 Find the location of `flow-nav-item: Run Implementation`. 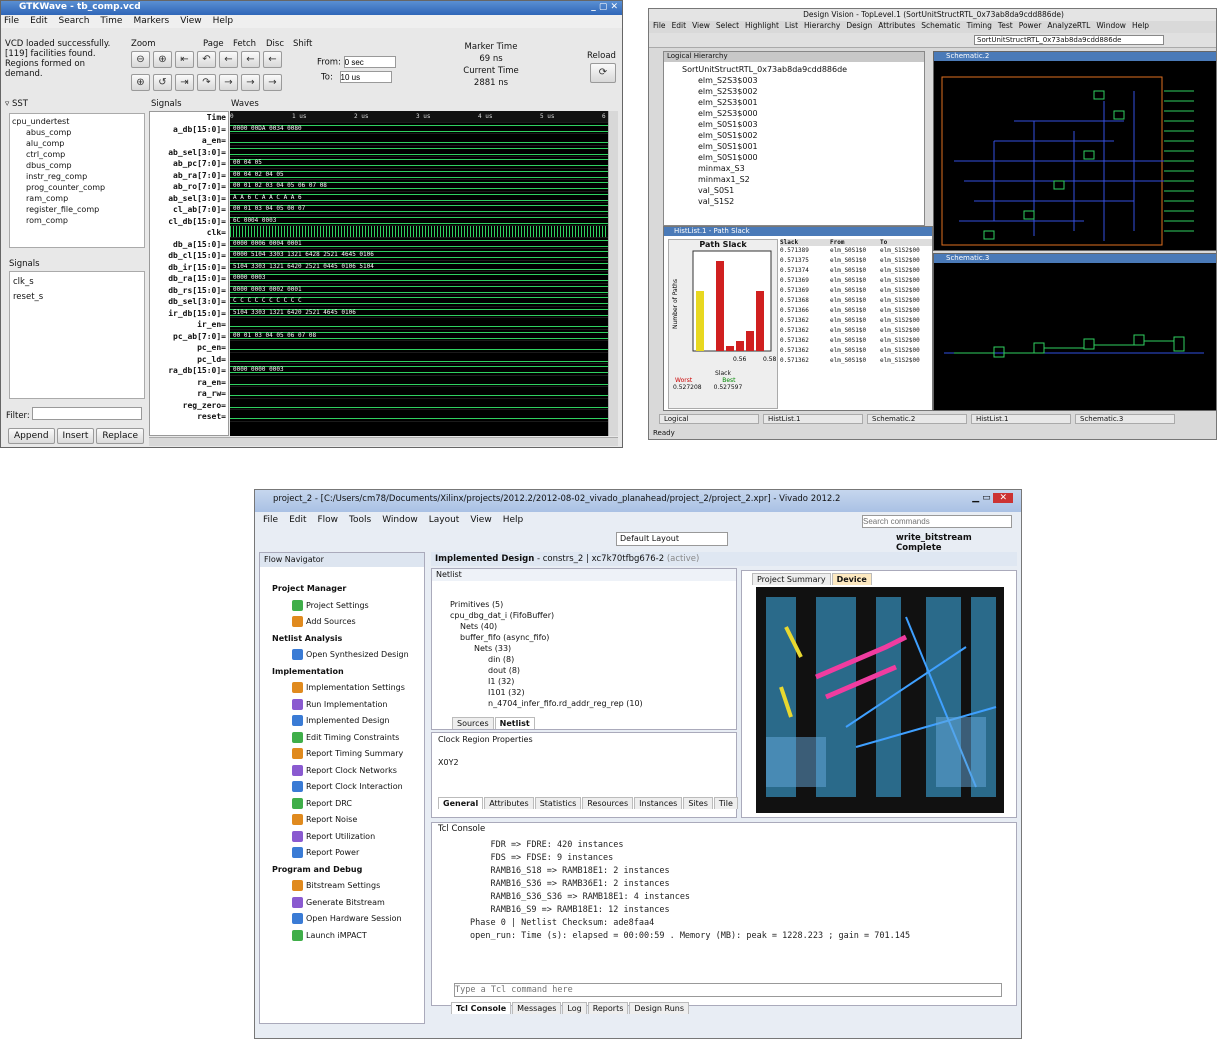

flow-nav-item: Run Implementation is located at coordinates (343, 705).